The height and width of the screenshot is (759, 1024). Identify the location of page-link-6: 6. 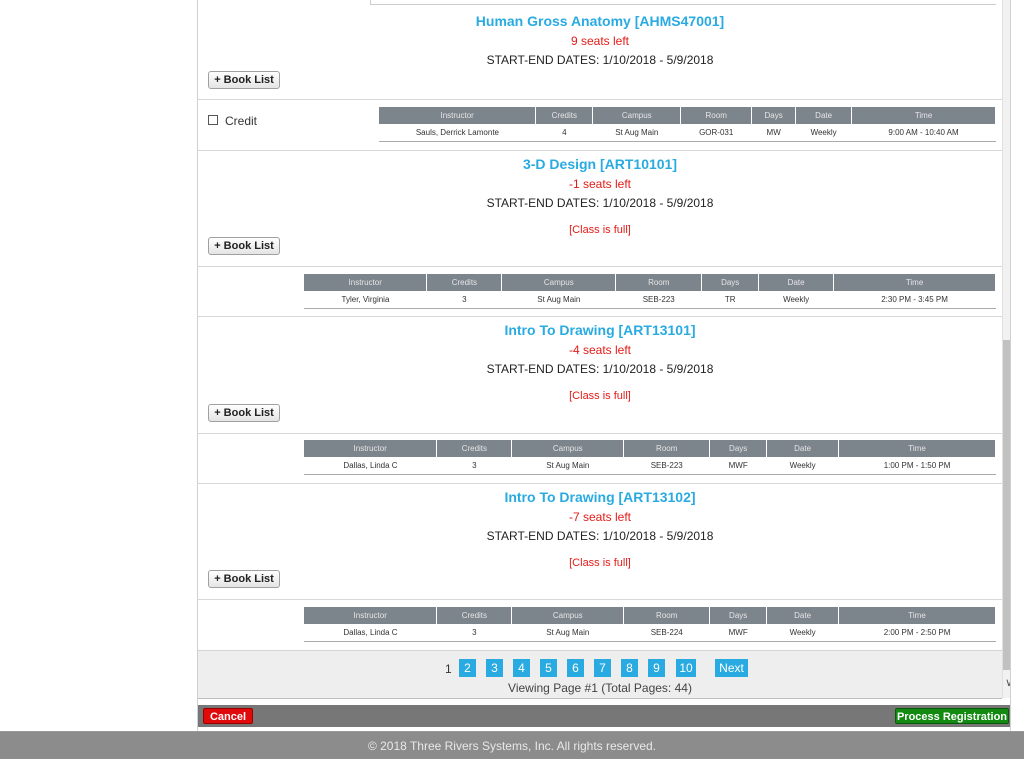
(575, 668).